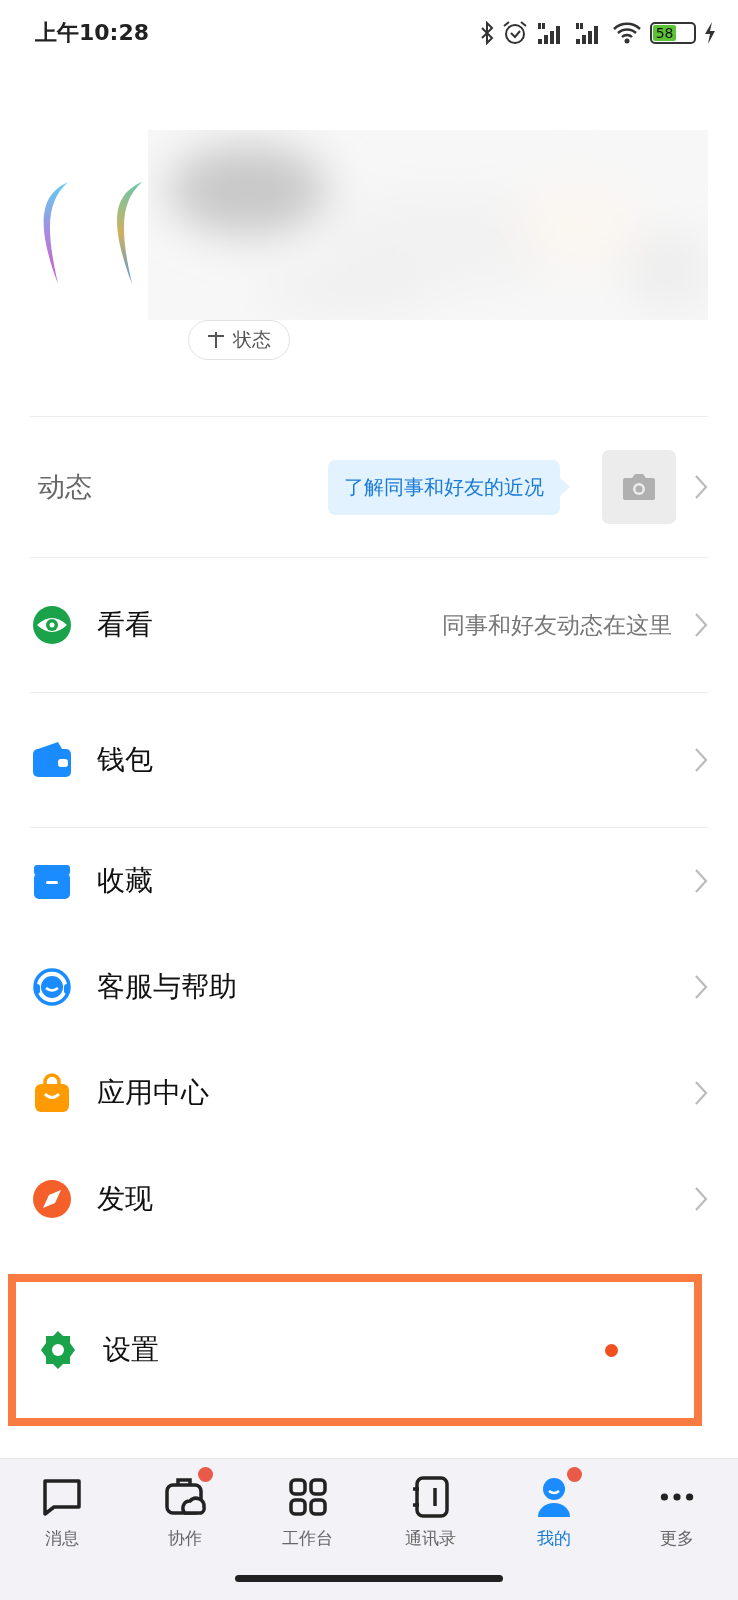 The height and width of the screenshot is (1600, 738). What do you see at coordinates (355, 1350) in the screenshot?
I see `highlight-frame: 设置` at bounding box center [355, 1350].